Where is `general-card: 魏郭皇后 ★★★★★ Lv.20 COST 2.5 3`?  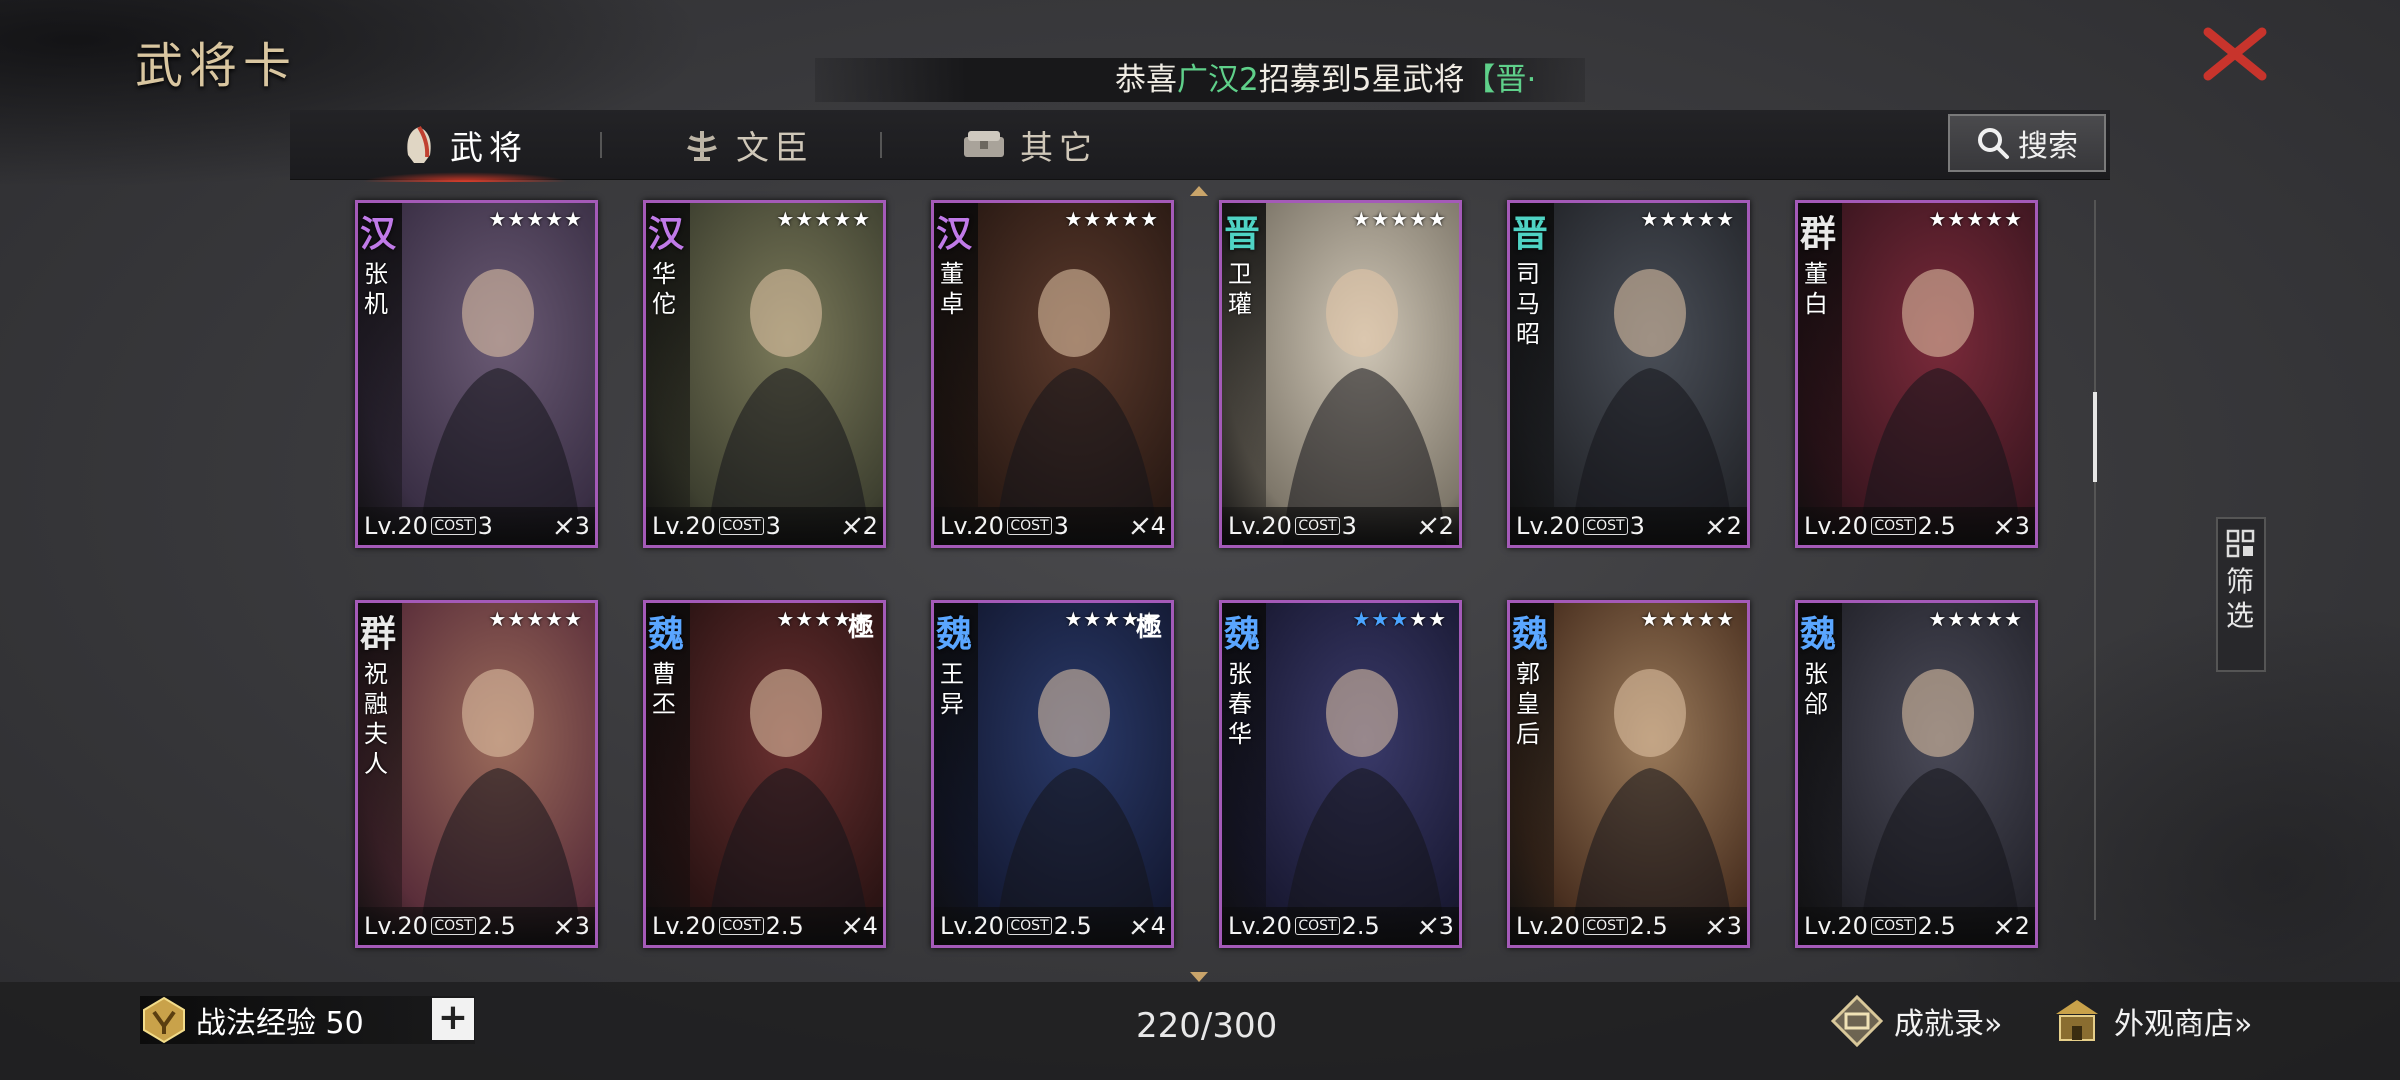 general-card: 魏郭皇后 ★★★★★ Lv.20 COST 2.5 3 is located at coordinates (1628, 774).